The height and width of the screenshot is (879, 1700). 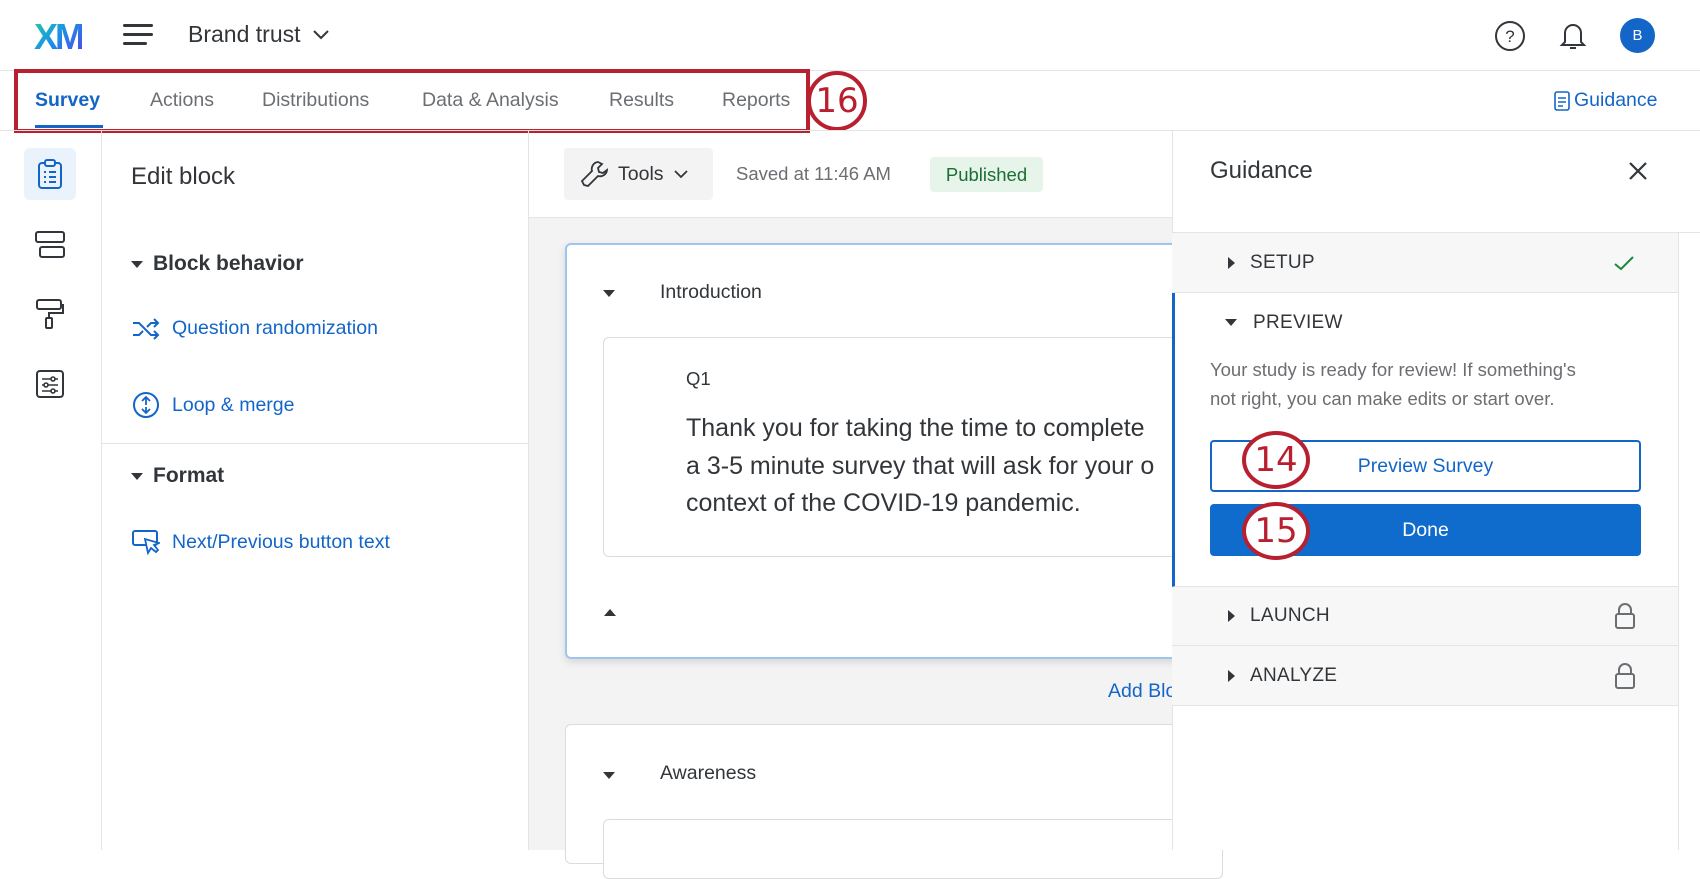 I want to click on block-expand-toggle, so click(x=610, y=612).